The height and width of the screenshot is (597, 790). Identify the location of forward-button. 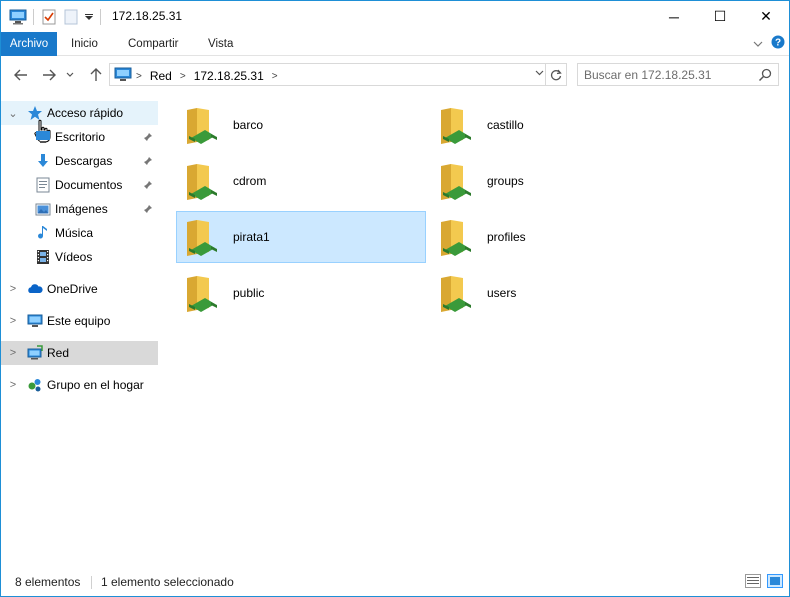
(49, 75).